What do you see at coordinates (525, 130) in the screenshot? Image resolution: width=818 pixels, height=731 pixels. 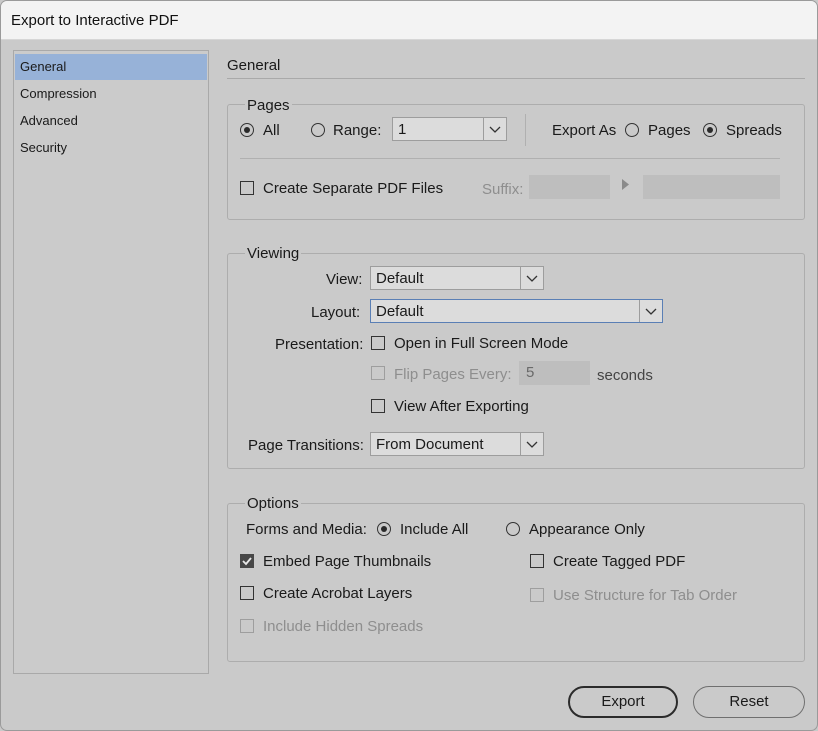 I see `vertical-separator` at bounding box center [525, 130].